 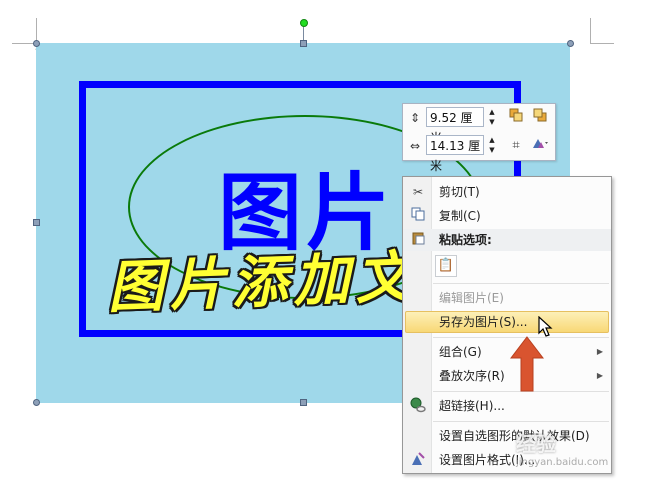 What do you see at coordinates (516, 118) in the screenshot?
I see `bring-forward-icon` at bounding box center [516, 118].